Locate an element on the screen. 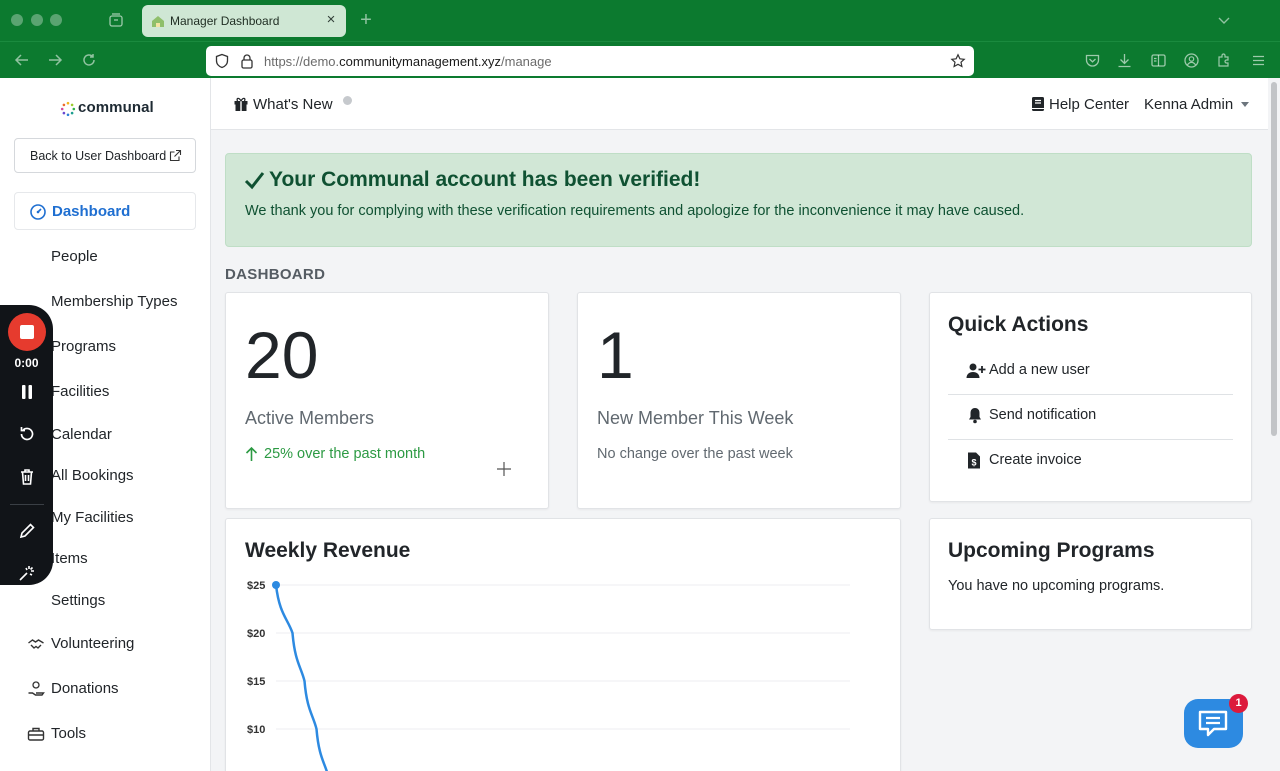  restart-icon is located at coordinates (27, 434).